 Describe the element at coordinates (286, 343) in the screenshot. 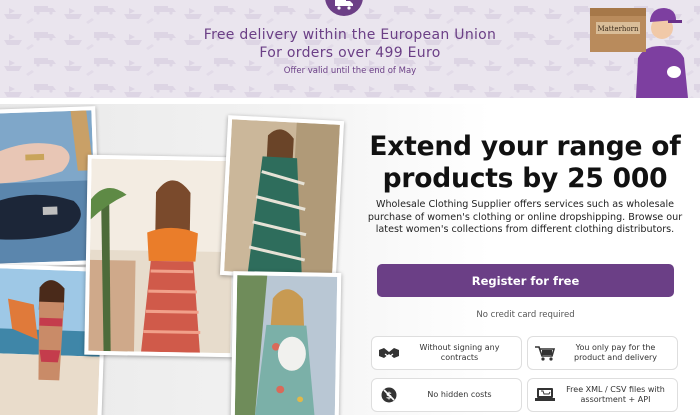

I see `photo-floral-dress` at that location.